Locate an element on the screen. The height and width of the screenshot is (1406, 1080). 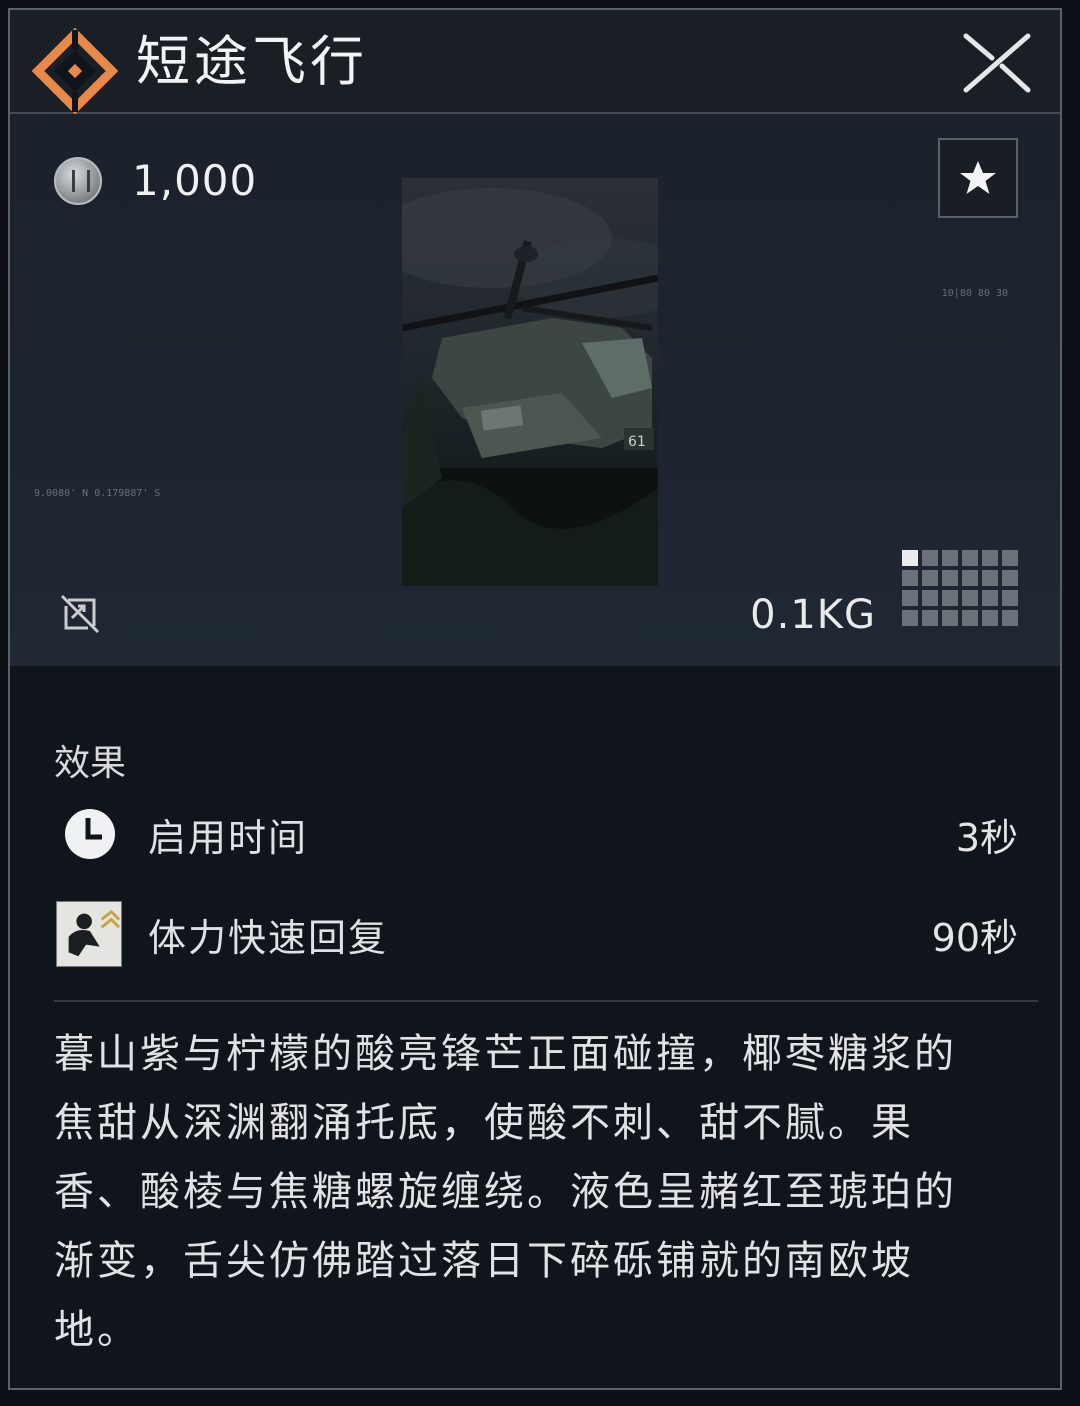
orange-diamond-emblem-icon is located at coordinates (75, 71).